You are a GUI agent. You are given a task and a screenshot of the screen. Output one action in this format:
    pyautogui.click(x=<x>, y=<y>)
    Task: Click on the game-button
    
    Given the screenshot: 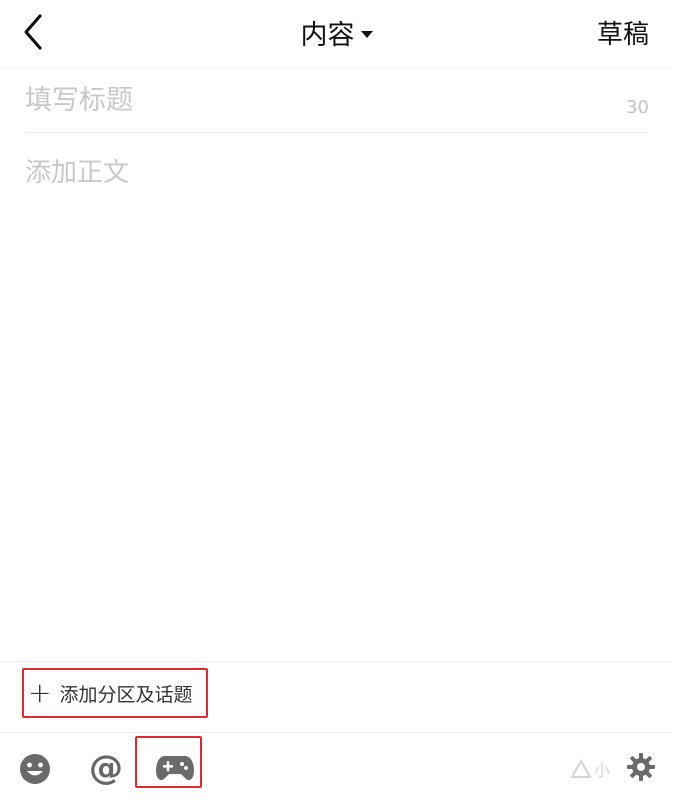 What is the action you would take?
    pyautogui.click(x=175, y=768)
    